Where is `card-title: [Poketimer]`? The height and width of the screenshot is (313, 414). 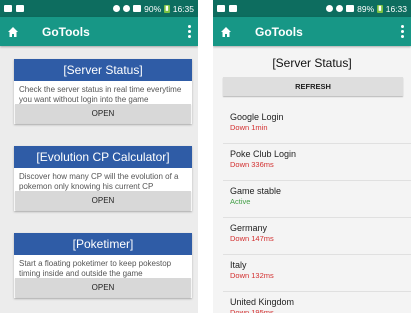
card-title: [Poketimer] is located at coordinates (103, 244).